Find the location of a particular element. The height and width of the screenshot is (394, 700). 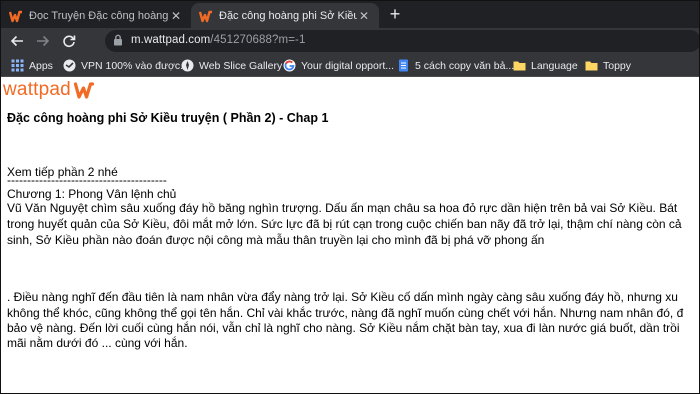

url-host: m.wattpad.com is located at coordinates (171, 40).